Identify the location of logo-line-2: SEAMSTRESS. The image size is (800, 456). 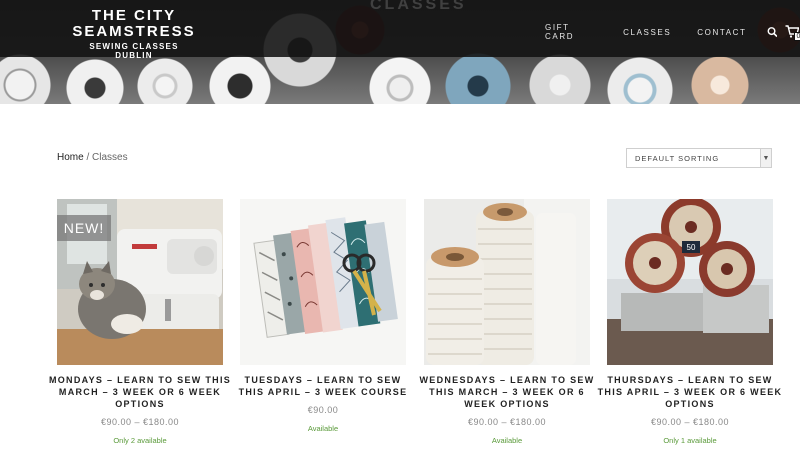
(134, 31).